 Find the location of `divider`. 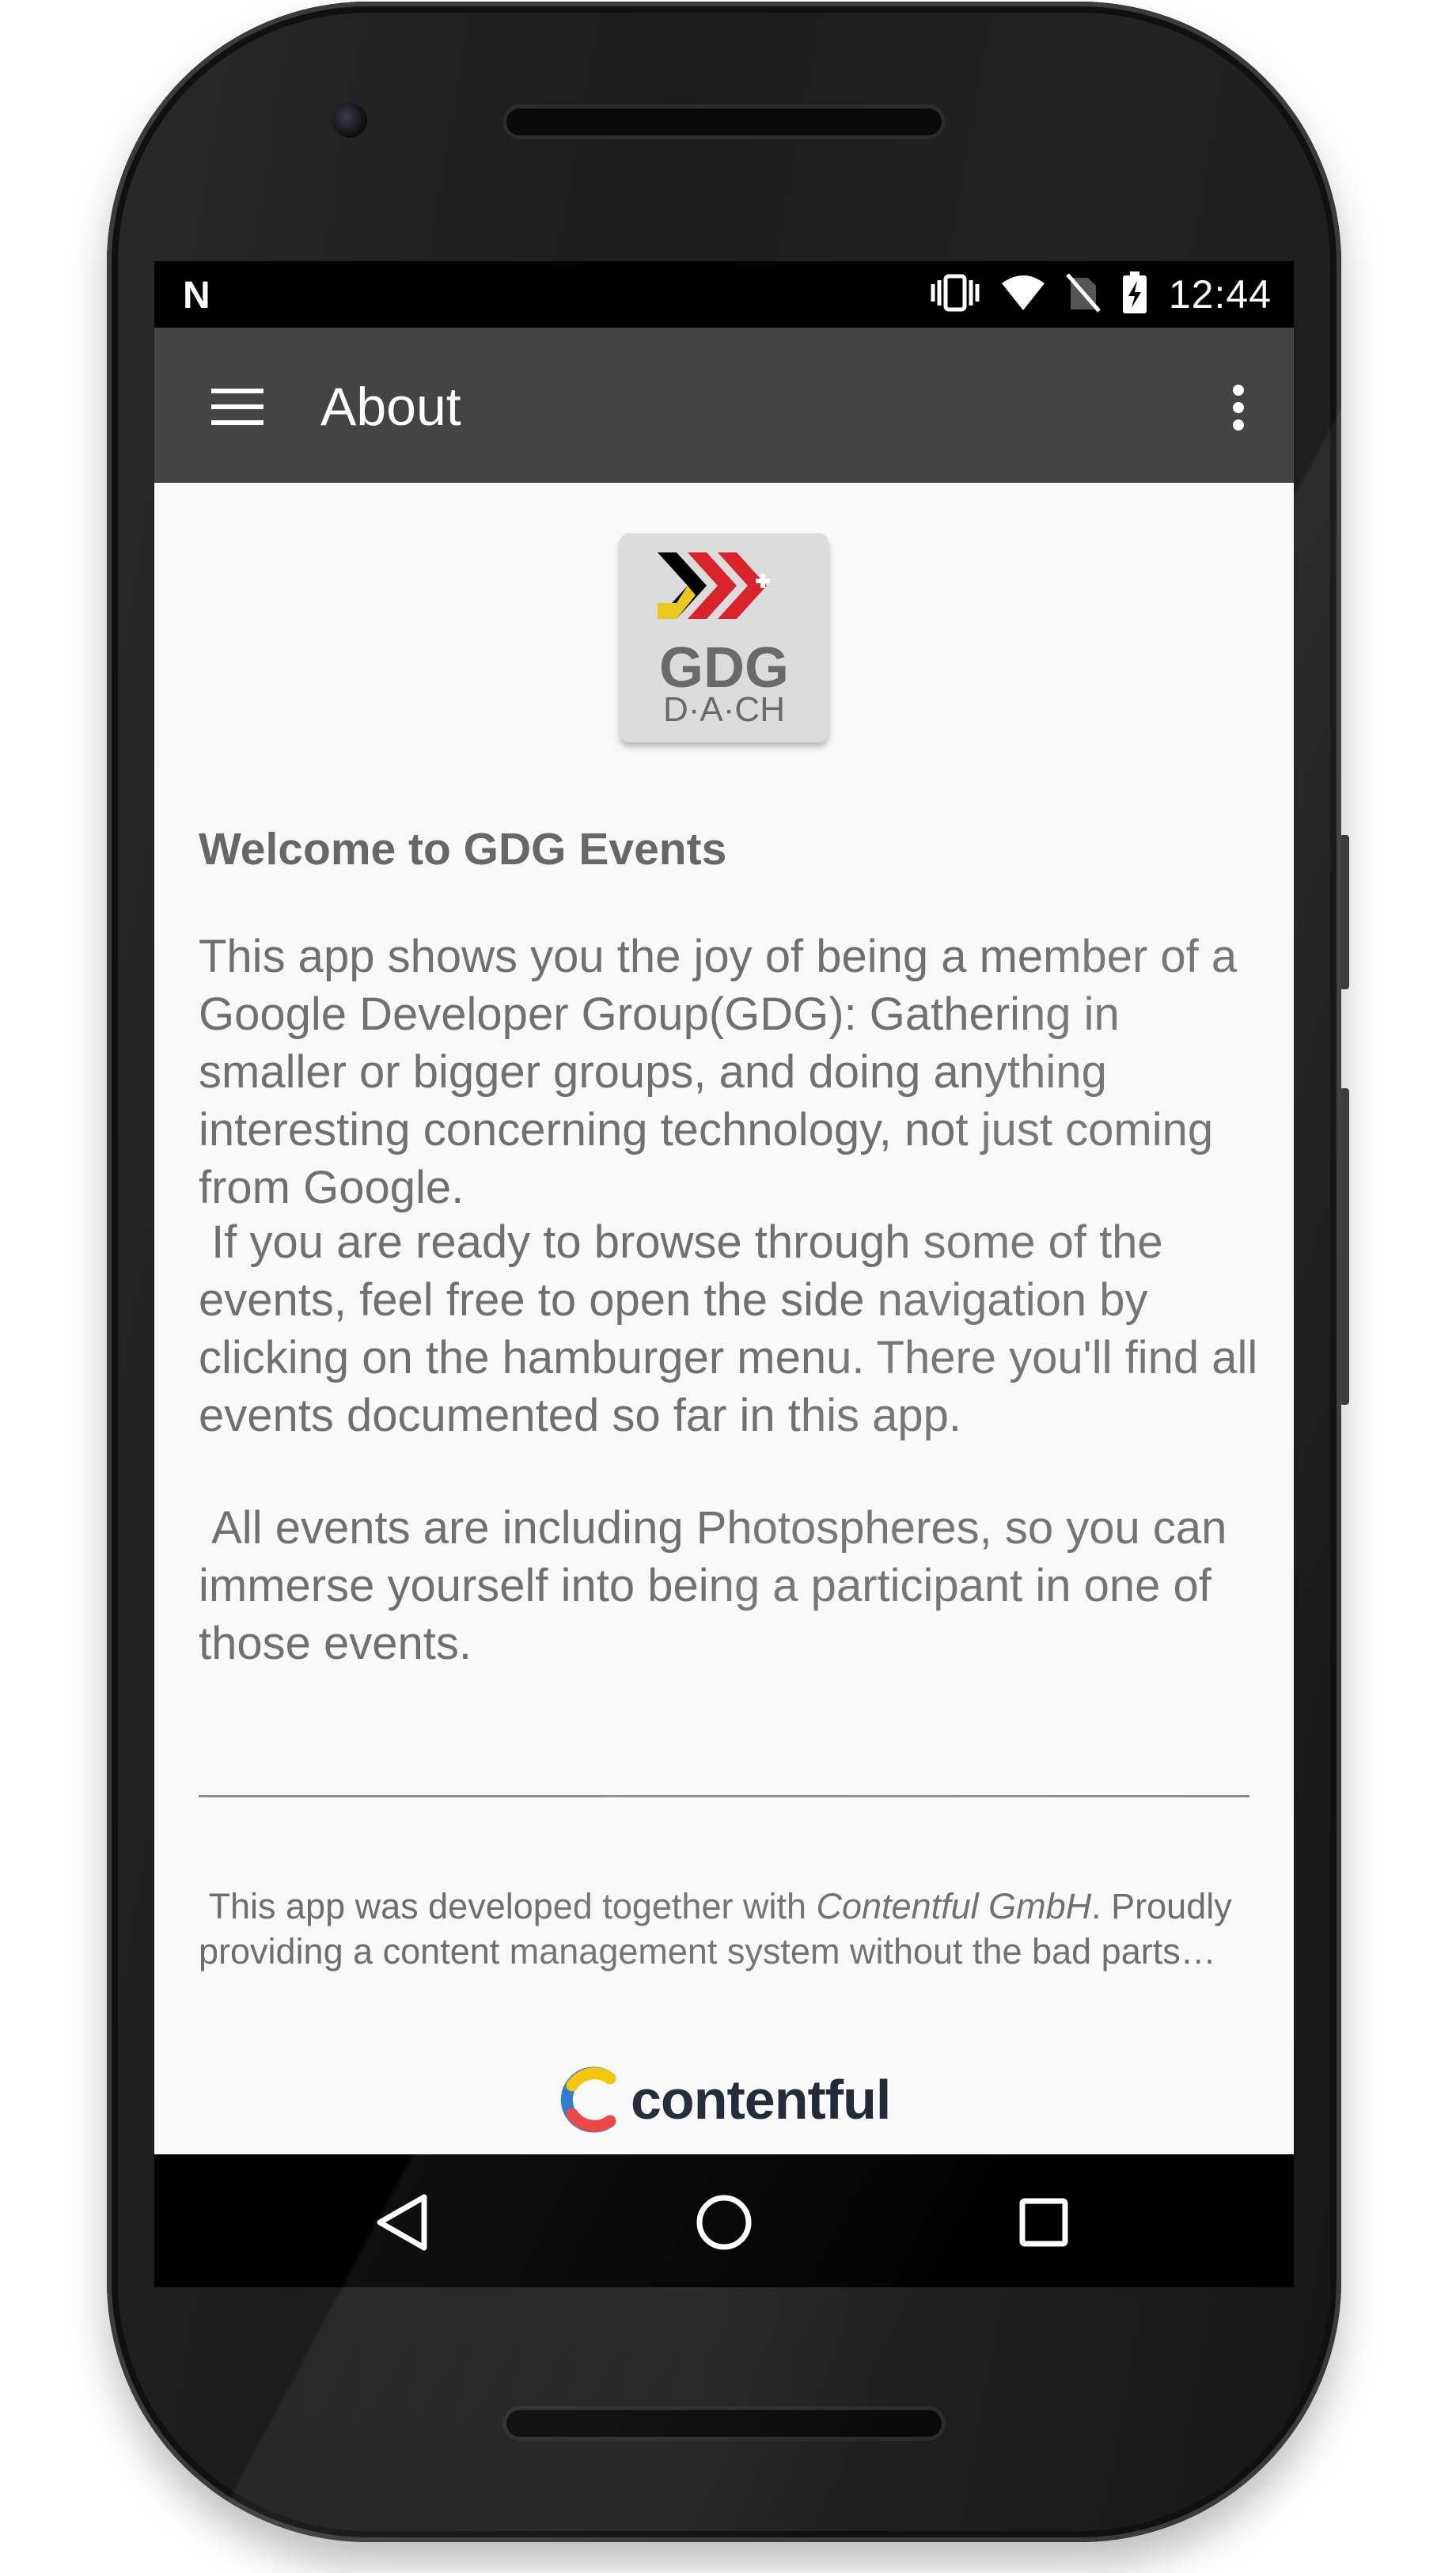

divider is located at coordinates (724, 1796).